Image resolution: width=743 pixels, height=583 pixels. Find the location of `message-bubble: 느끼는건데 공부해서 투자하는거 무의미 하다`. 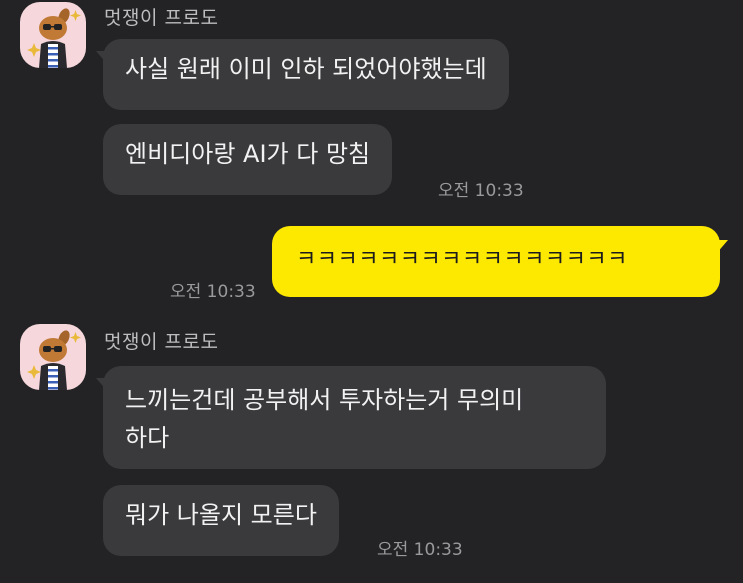

message-bubble: 느끼는건데 공부해서 투자하는거 무의미 하다 is located at coordinates (351, 417).